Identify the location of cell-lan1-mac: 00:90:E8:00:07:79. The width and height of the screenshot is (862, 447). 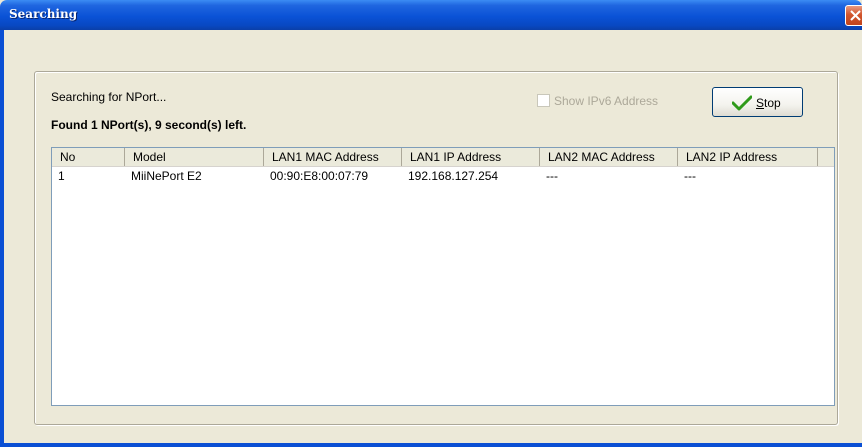
(319, 176).